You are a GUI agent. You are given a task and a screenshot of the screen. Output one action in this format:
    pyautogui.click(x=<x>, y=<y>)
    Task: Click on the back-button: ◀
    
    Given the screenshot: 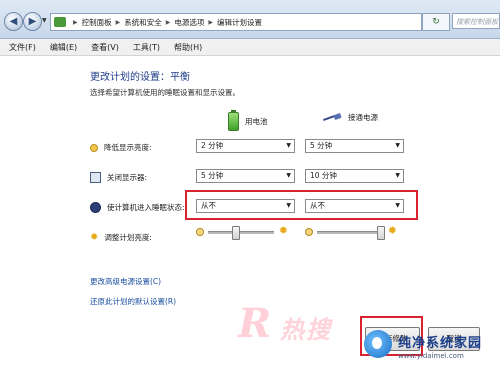 What is the action you would take?
    pyautogui.click(x=13, y=21)
    